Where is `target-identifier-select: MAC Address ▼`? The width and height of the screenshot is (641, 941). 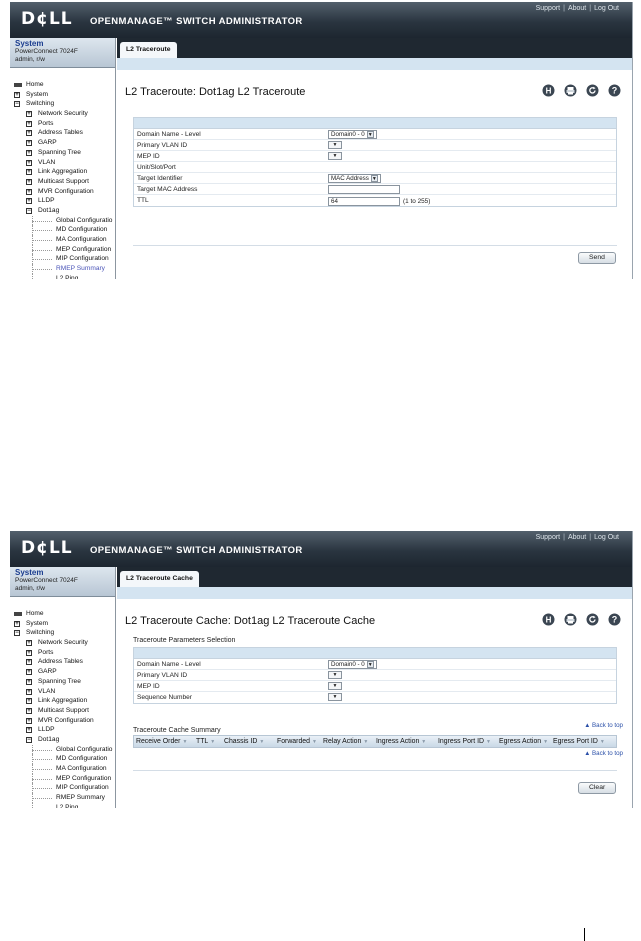 target-identifier-select: MAC Address ▼ is located at coordinates (354, 178).